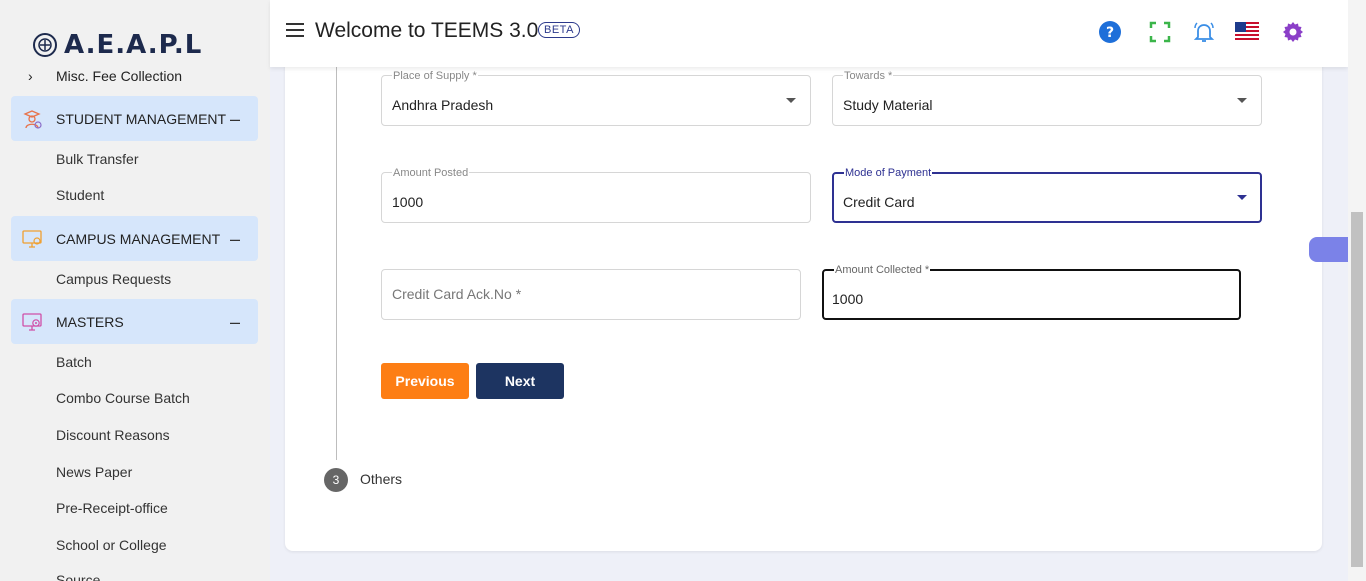 The width and height of the screenshot is (1366, 581). I want to click on sidebar-item-combo-course-batch: Combo Course Batch, so click(123, 398).